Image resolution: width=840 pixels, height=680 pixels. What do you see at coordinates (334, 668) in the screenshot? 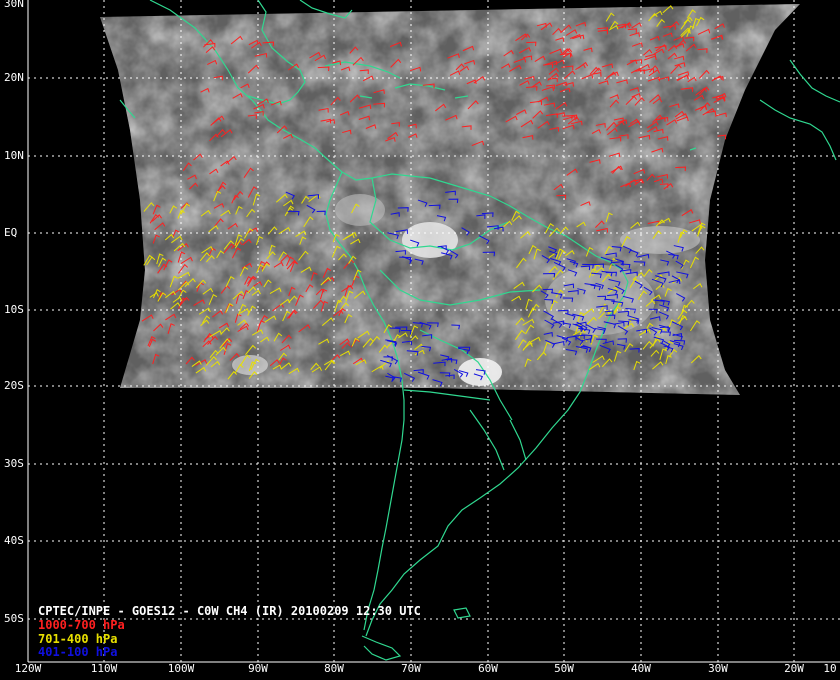
I see `lon-label-80w: 80W` at bounding box center [334, 668].